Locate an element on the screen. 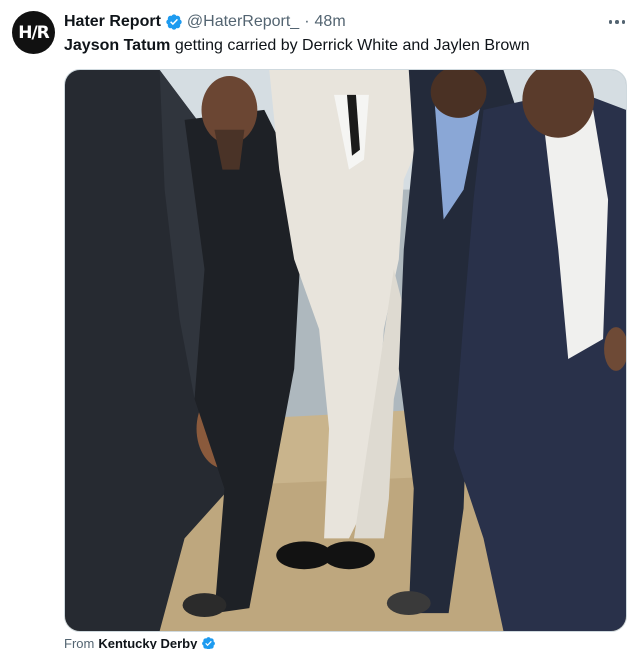  author-display-name: Hater Report is located at coordinates (112, 22).